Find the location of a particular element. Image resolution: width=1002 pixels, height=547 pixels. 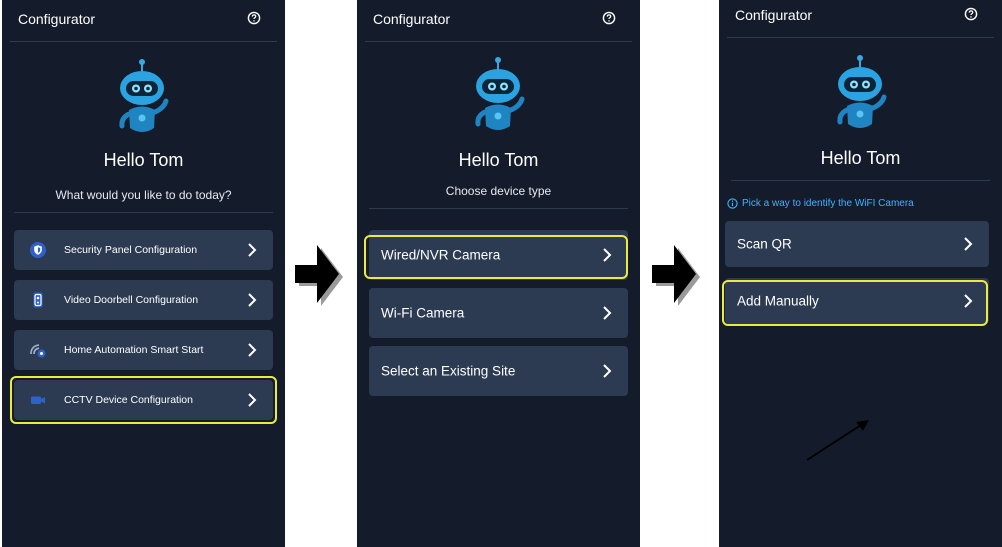

menu-item-security-panel: Security Panel Configuration is located at coordinates (143, 250).